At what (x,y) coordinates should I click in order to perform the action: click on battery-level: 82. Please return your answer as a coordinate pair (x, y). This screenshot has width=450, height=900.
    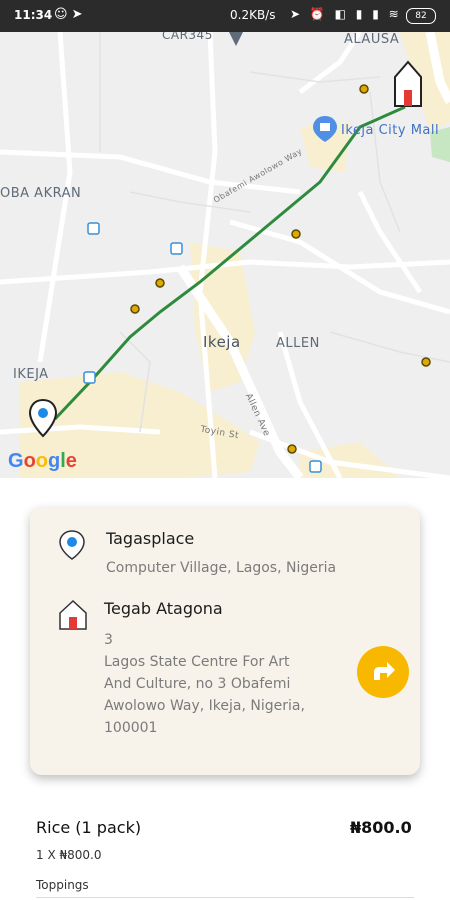
    Looking at the image, I should click on (421, 16).